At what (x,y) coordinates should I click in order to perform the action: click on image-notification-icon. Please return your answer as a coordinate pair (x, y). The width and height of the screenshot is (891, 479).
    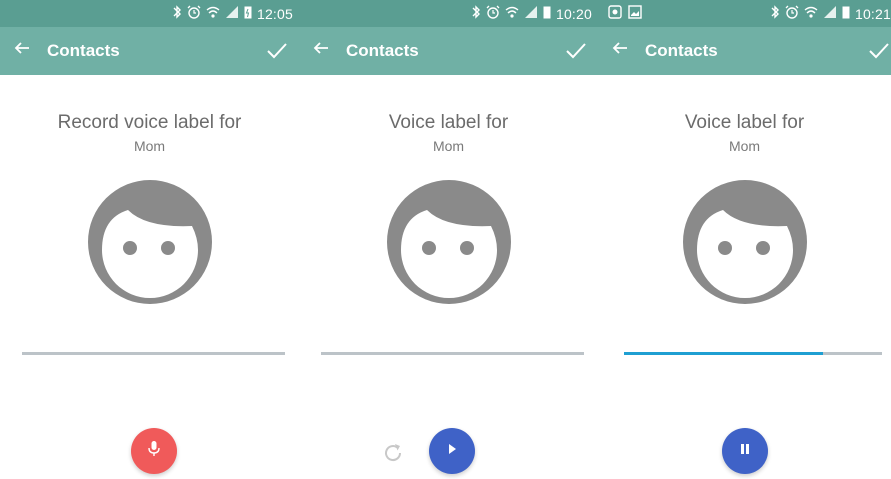
    Looking at the image, I should click on (635, 13).